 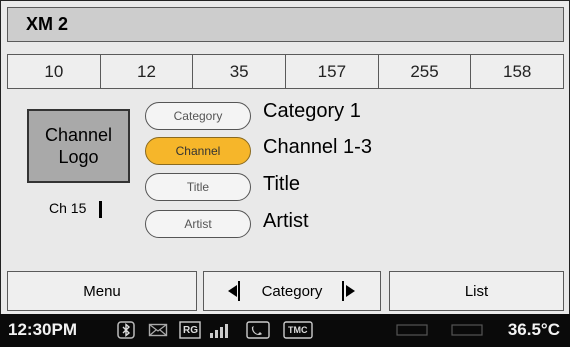 I want to click on preset-button-5: 255, so click(x=424, y=71).